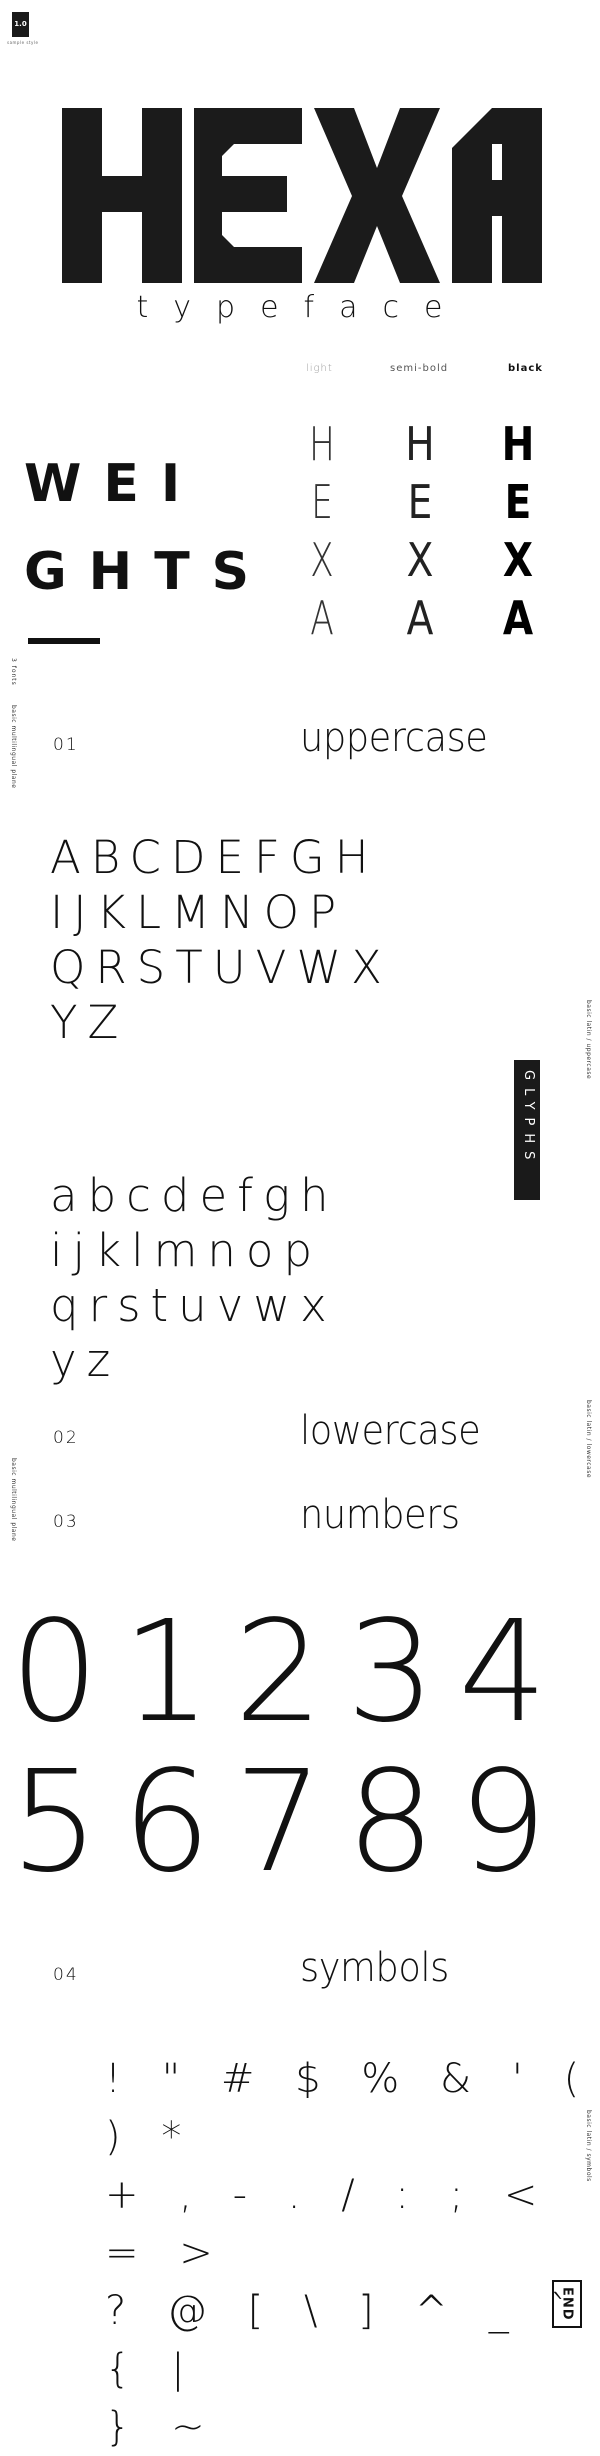 The image size is (600, 2456). What do you see at coordinates (349, 2108) in the screenshot?
I see `glyph-row: ! " # $ % & ' ( ) *` at bounding box center [349, 2108].